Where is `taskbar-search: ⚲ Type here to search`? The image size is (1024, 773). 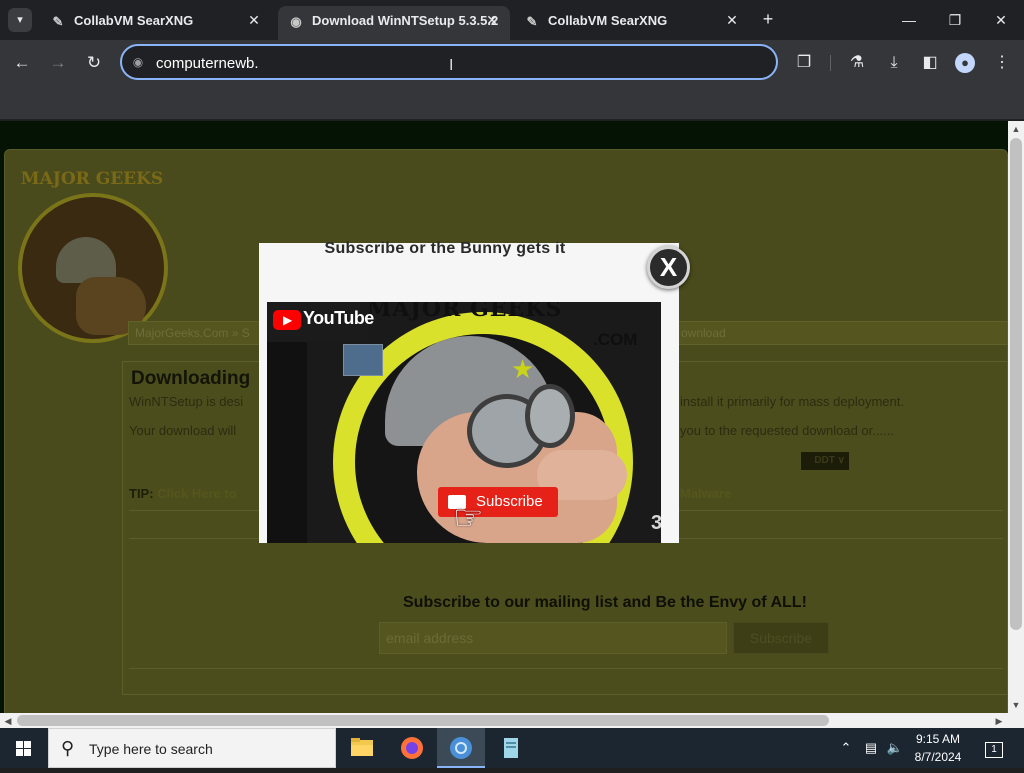
taskbar-search: ⚲ Type here to search is located at coordinates (192, 748).